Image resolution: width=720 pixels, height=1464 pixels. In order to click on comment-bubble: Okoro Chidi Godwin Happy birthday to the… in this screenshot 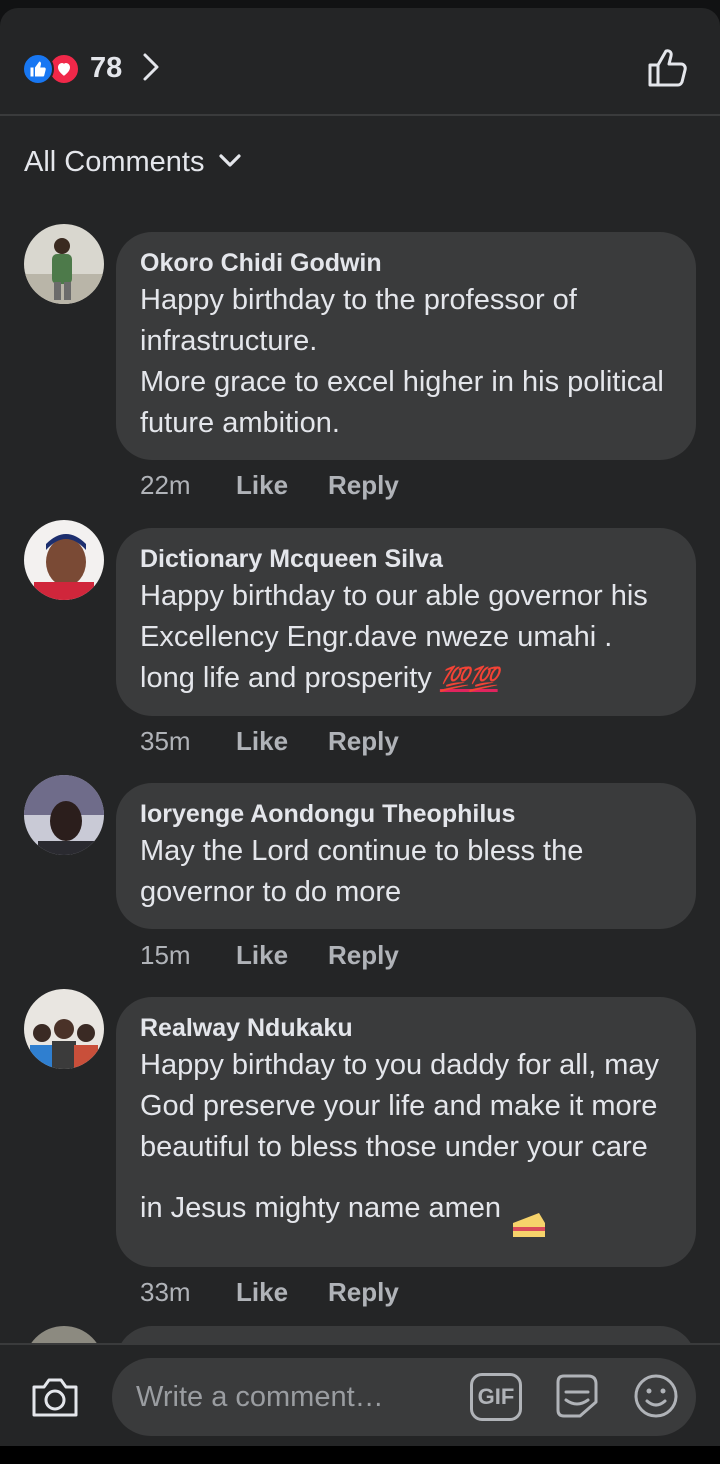, I will do `click(406, 346)`.